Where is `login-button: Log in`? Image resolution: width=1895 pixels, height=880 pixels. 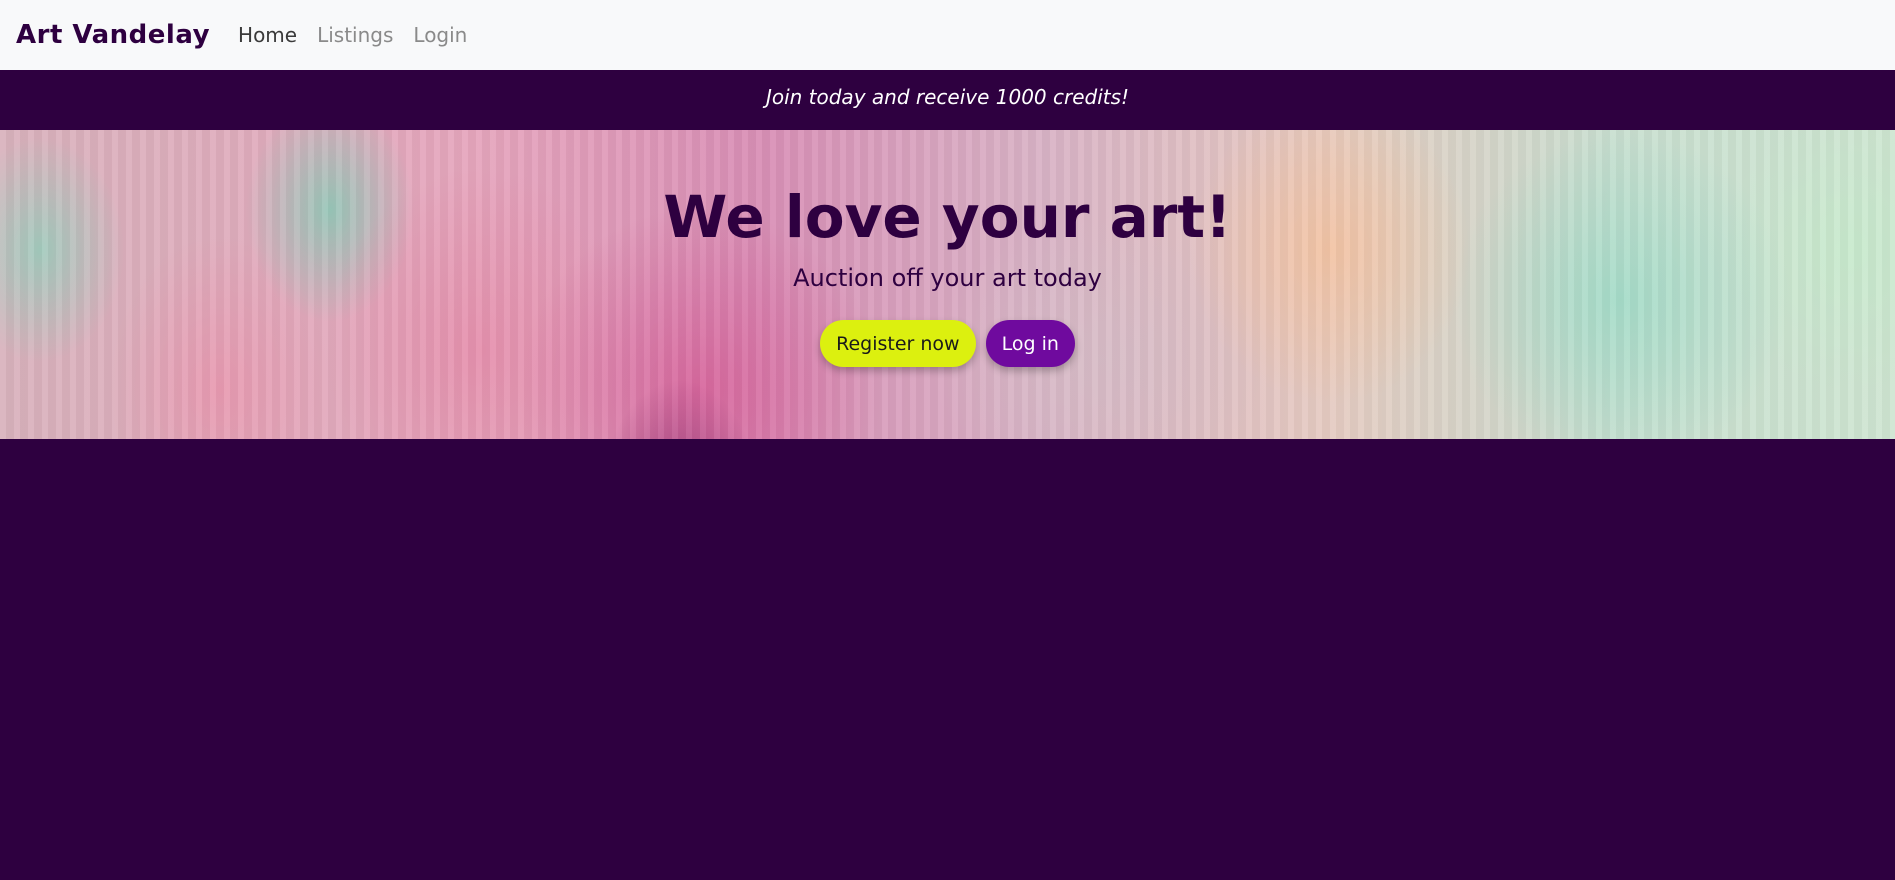 login-button: Log in is located at coordinates (1030, 343).